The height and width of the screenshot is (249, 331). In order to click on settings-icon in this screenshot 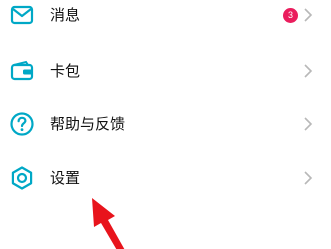, I will do `click(22, 178)`.